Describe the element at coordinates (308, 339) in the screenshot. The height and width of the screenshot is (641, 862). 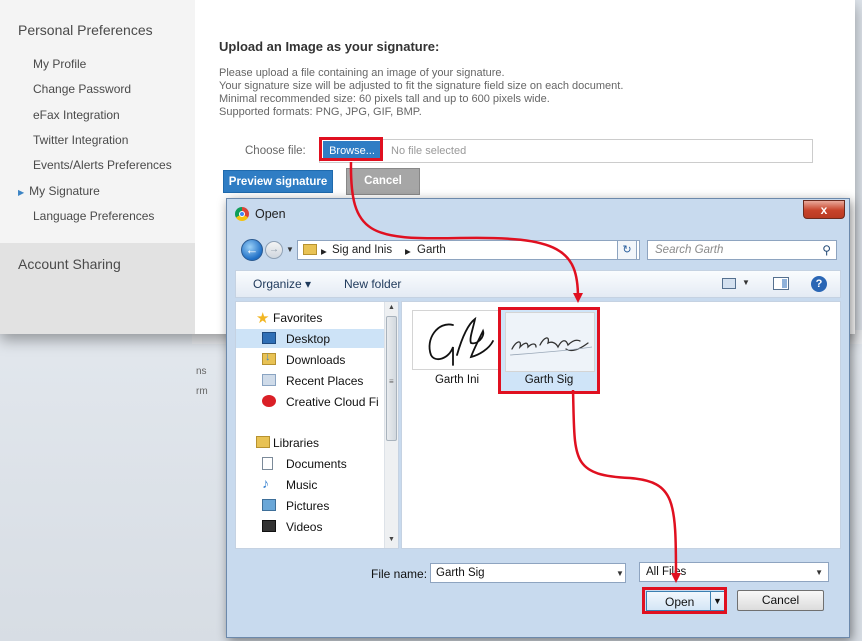
I see `nav-item-label: Desktop` at that location.